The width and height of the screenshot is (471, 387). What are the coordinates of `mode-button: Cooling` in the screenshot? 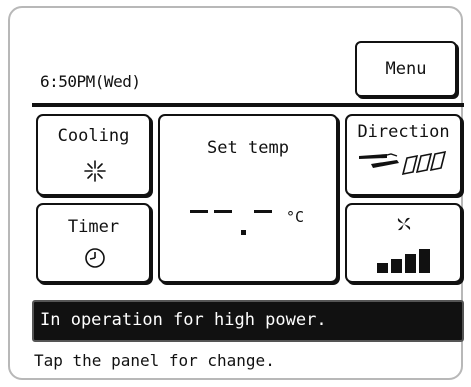 It's located at (93, 155).